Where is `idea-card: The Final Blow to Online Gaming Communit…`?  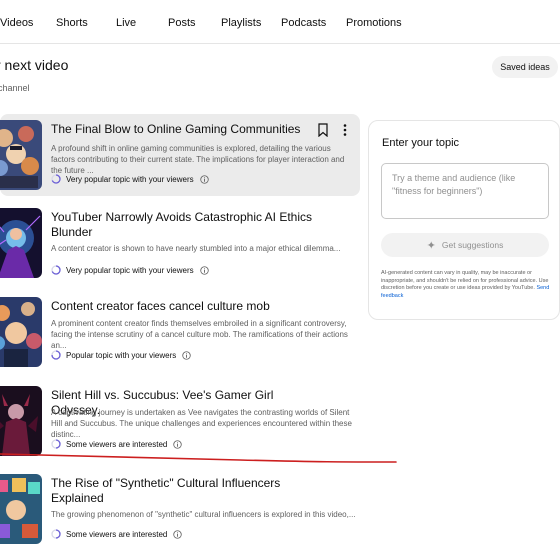
idea-card: The Final Blow to Online Gaming Communit… is located at coordinates (180, 155).